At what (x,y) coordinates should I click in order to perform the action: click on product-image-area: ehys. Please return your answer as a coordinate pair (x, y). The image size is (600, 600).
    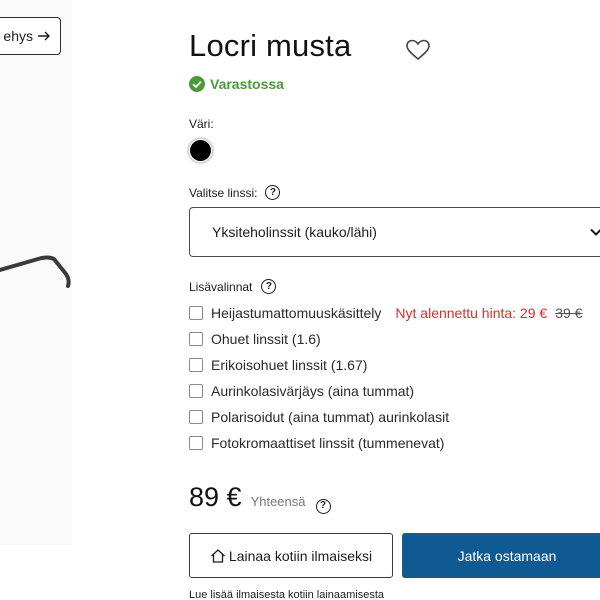
    Looking at the image, I should click on (36, 272).